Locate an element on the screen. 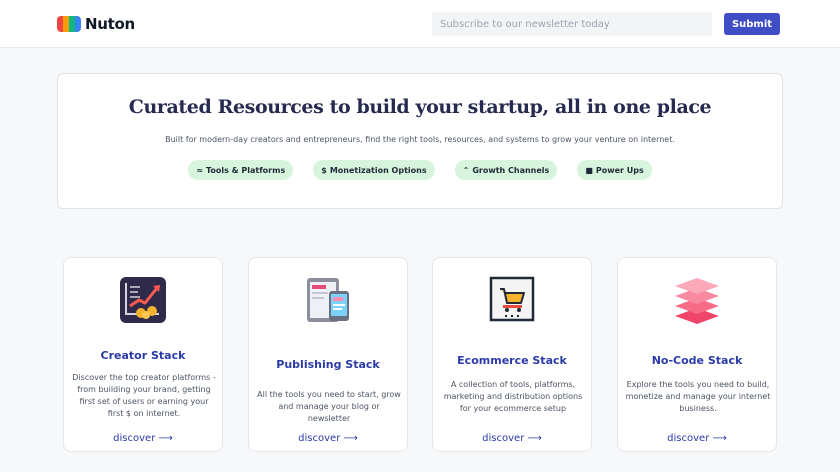 The height and width of the screenshot is (472, 840). card-title: Ecommerce Stack is located at coordinates (512, 360).